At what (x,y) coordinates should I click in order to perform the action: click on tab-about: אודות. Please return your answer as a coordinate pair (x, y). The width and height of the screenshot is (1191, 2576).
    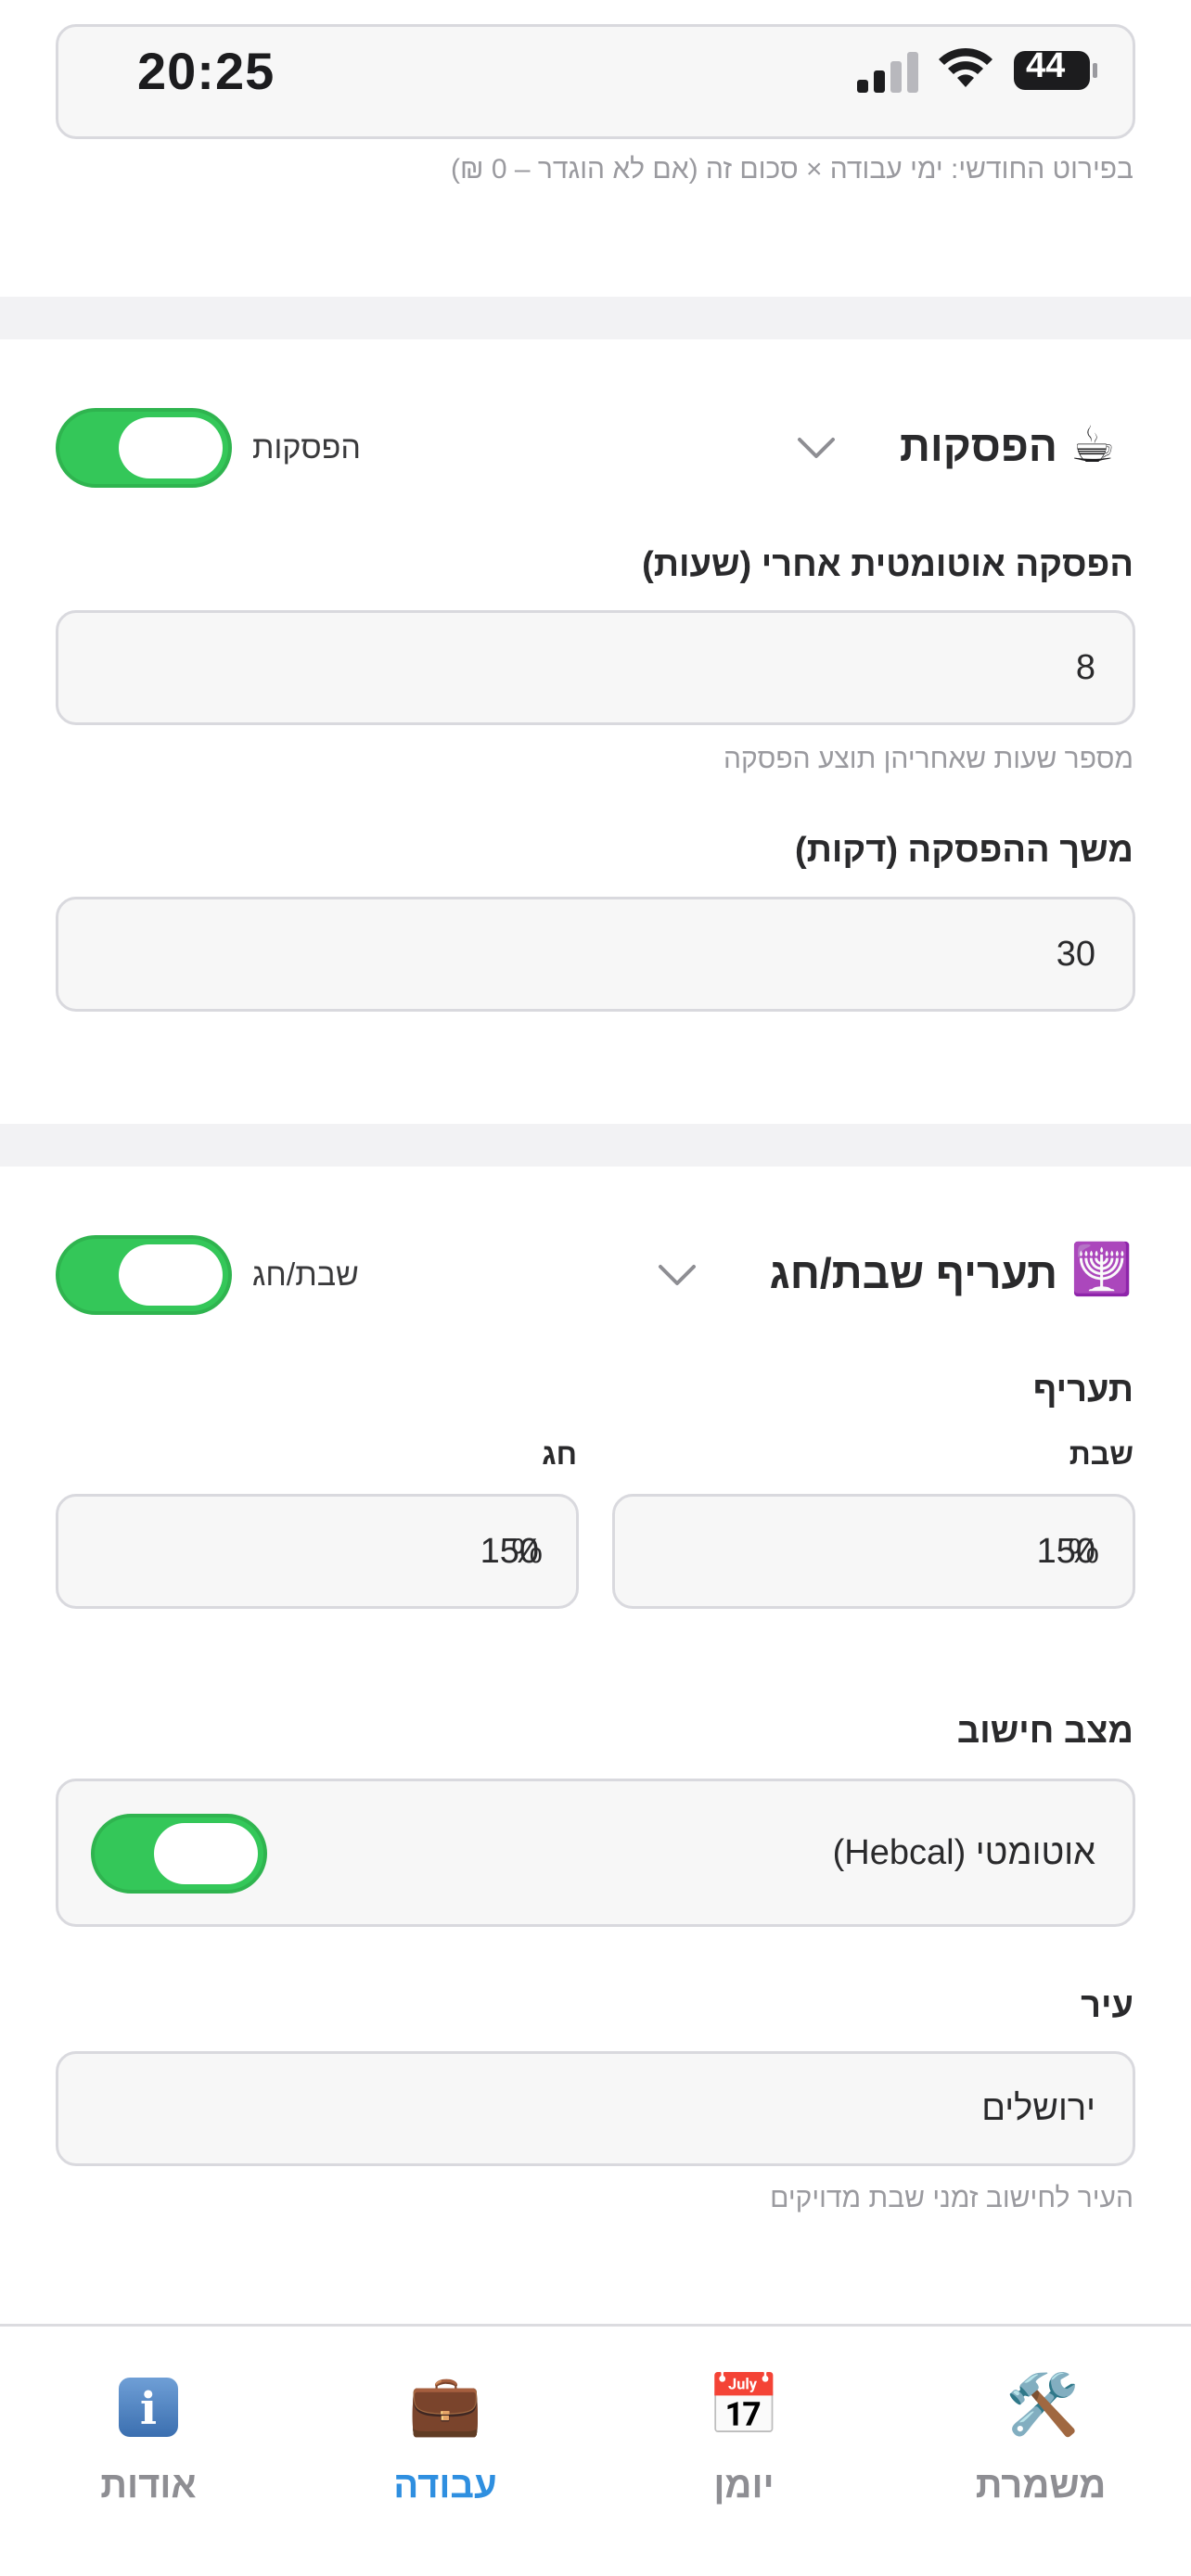
    Looking at the image, I should click on (148, 2486).